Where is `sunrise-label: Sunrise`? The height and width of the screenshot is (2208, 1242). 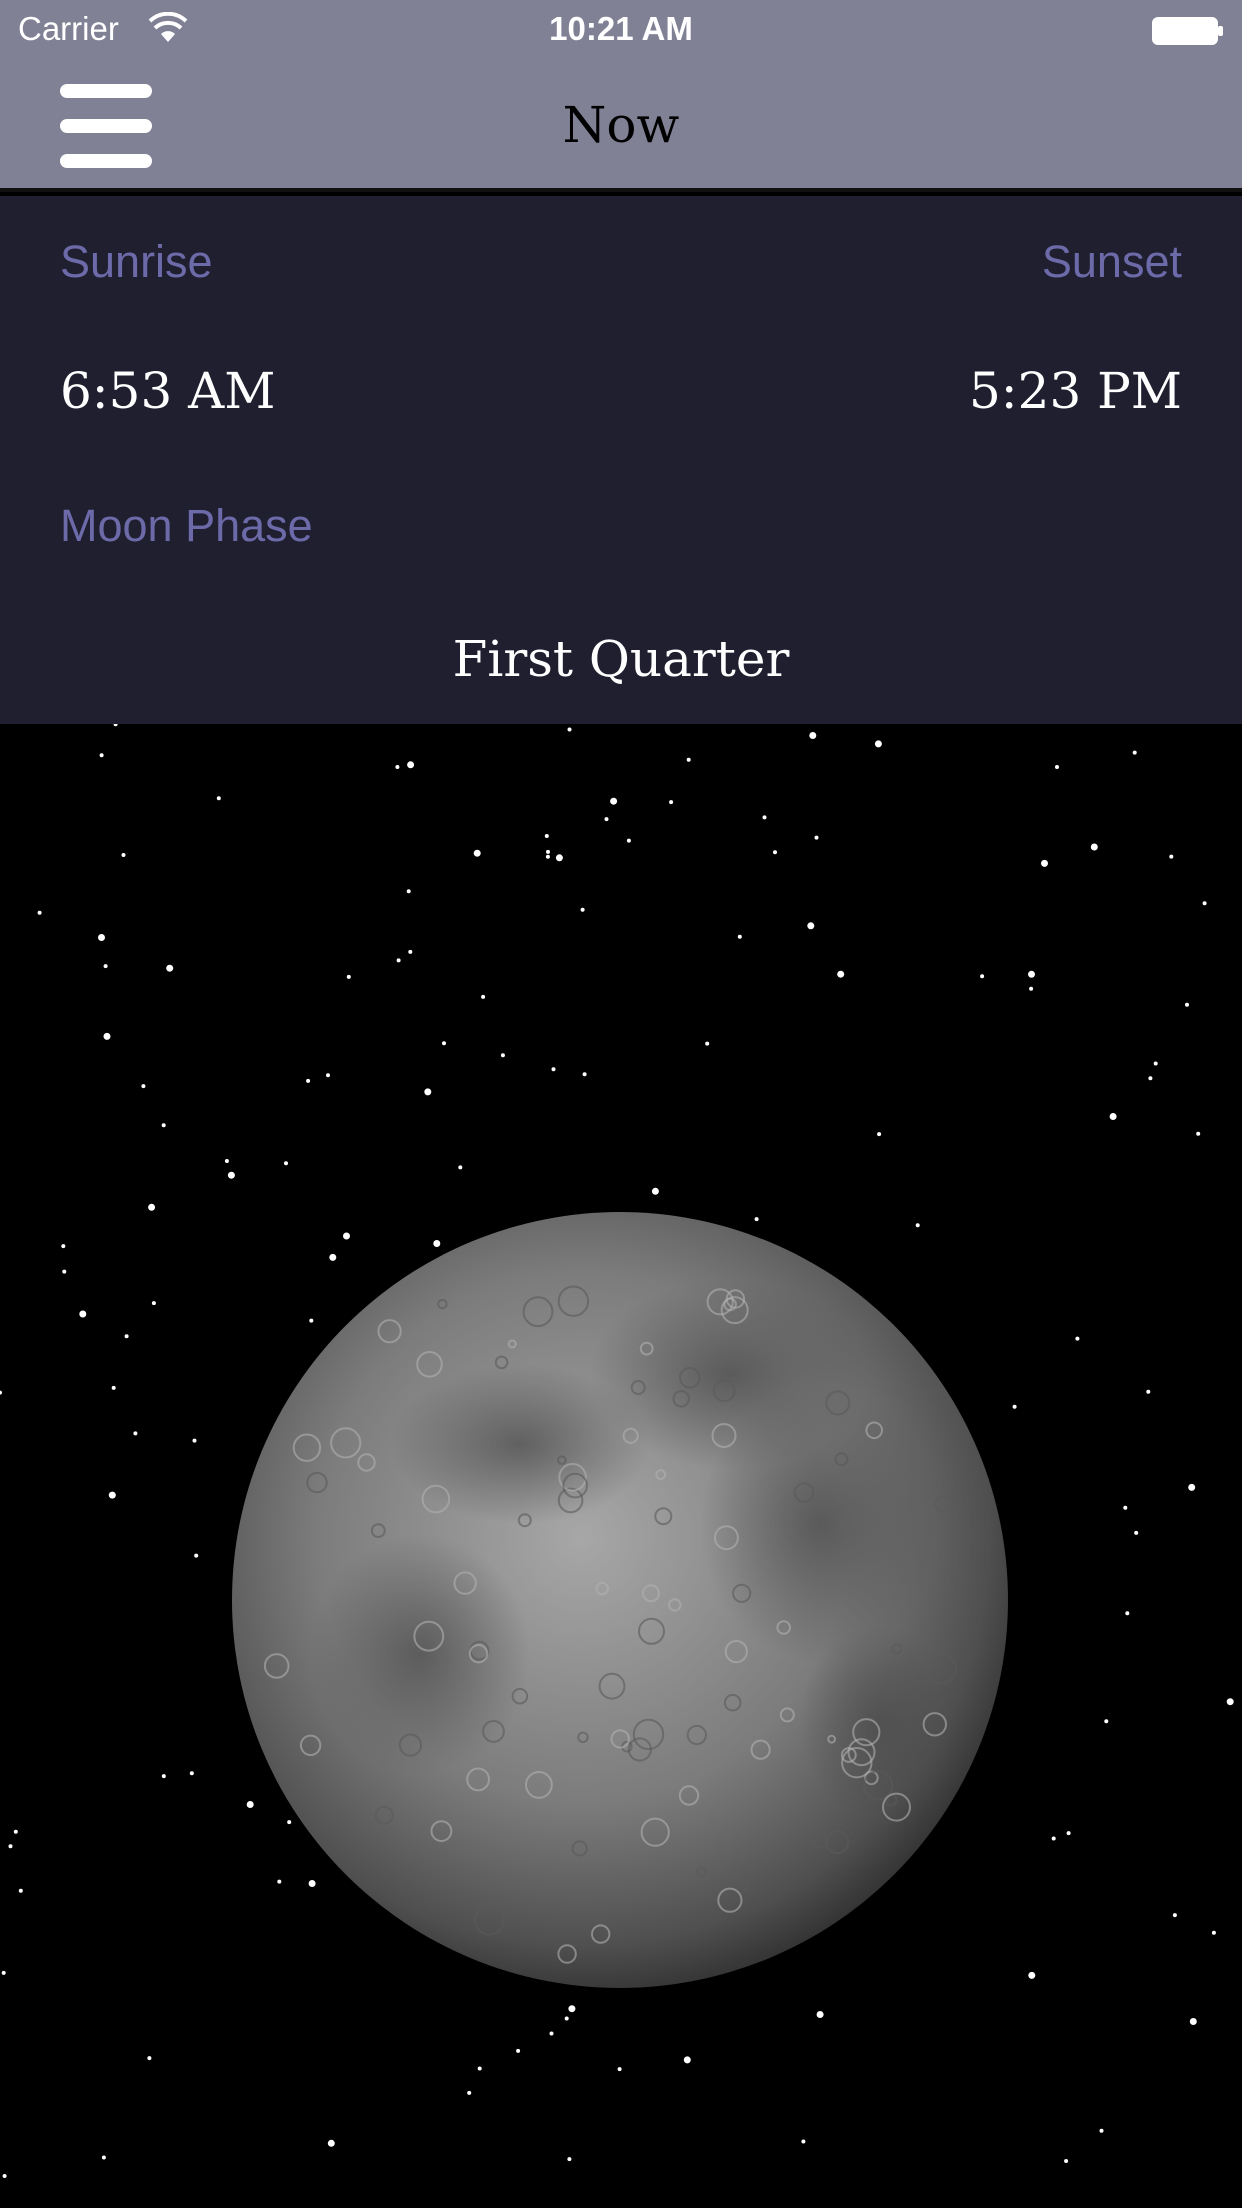 sunrise-label: Sunrise is located at coordinates (136, 261).